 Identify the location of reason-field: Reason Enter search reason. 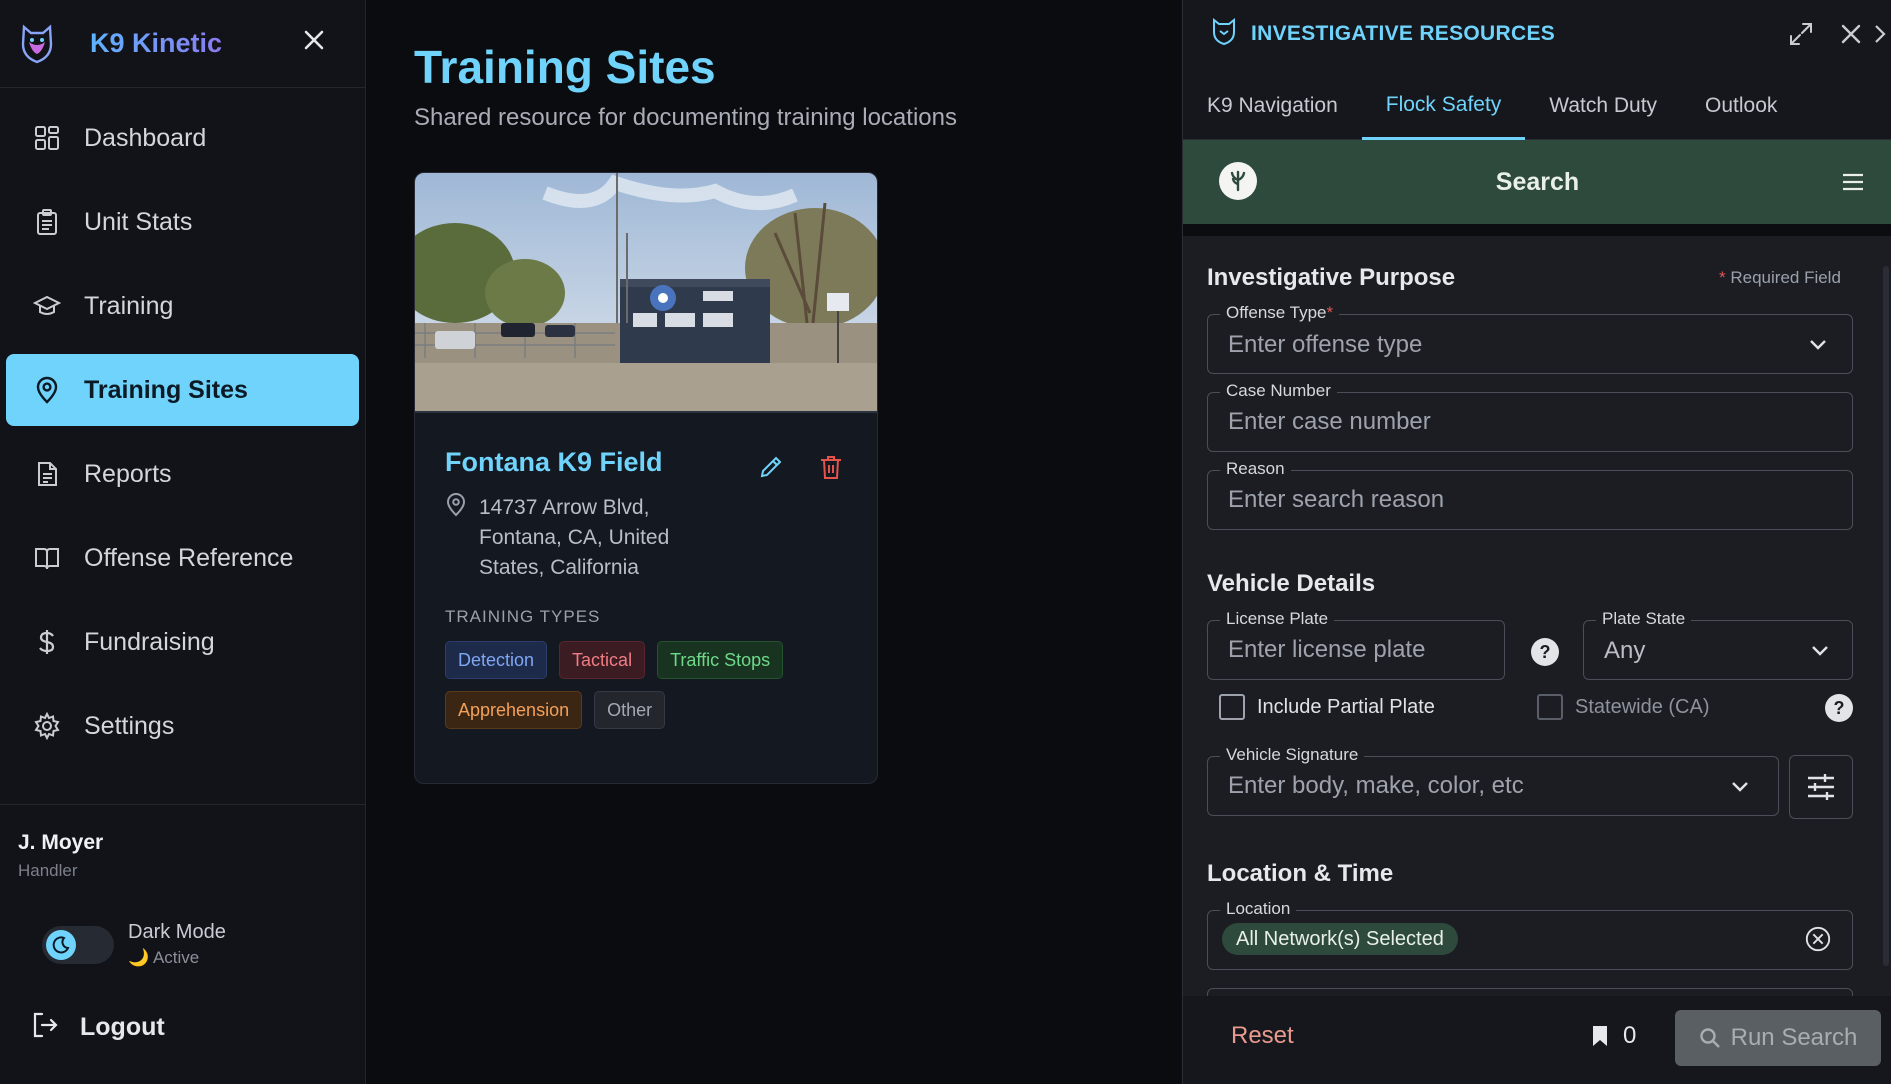
(1530, 494).